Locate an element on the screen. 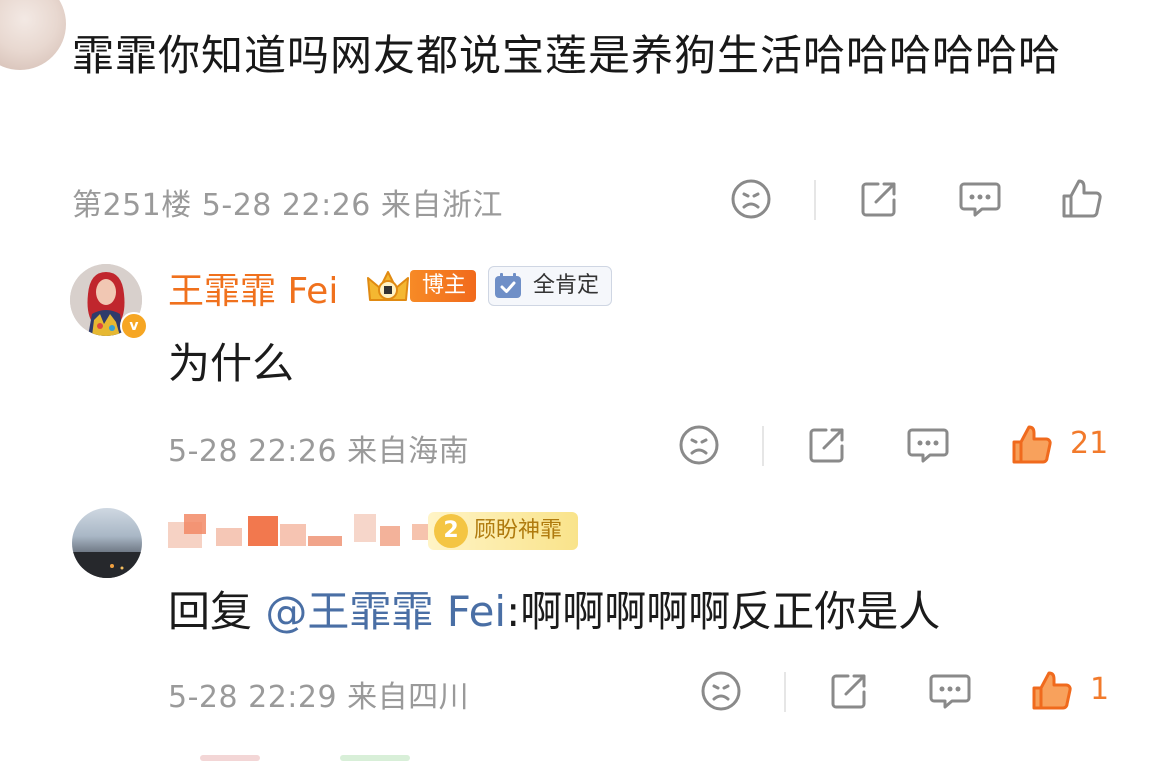 The height and width of the screenshot is (765, 1150). fan-level-icon: 2 is located at coordinates (451, 531).